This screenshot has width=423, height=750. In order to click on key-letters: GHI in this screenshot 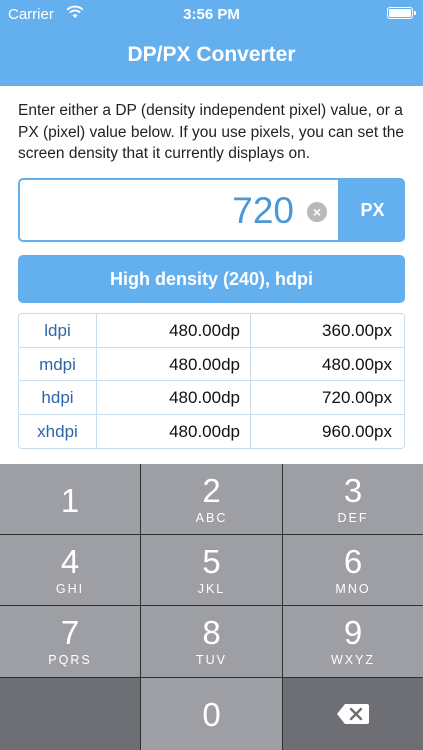, I will do `click(70, 589)`.